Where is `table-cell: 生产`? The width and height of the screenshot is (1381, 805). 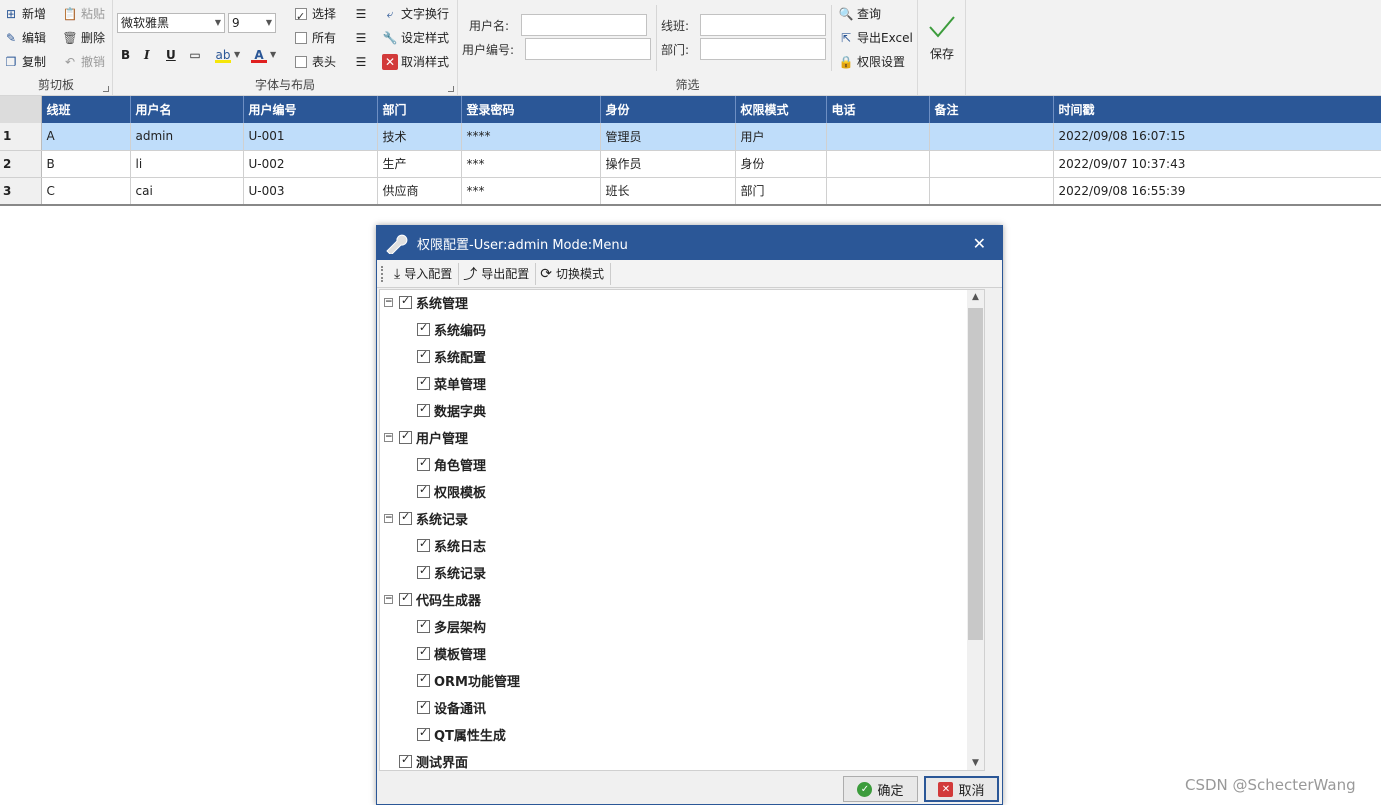 table-cell: 生产 is located at coordinates (419, 164).